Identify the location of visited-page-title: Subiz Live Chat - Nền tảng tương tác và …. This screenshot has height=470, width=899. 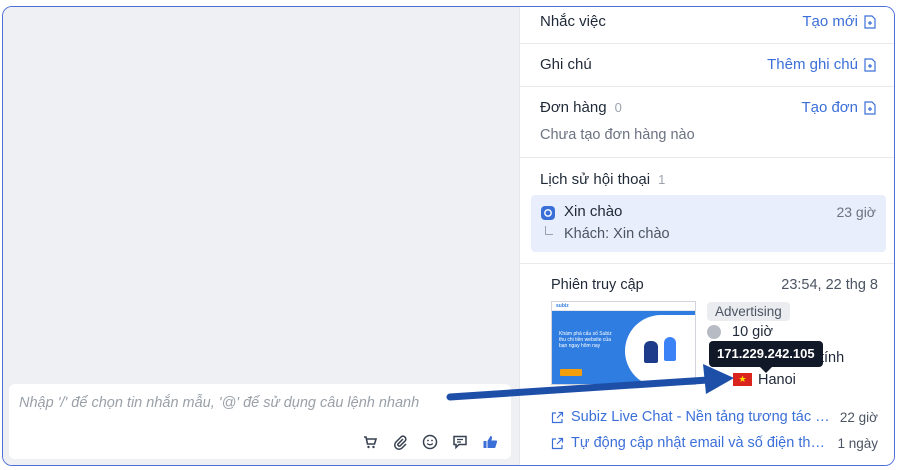
(700, 417).